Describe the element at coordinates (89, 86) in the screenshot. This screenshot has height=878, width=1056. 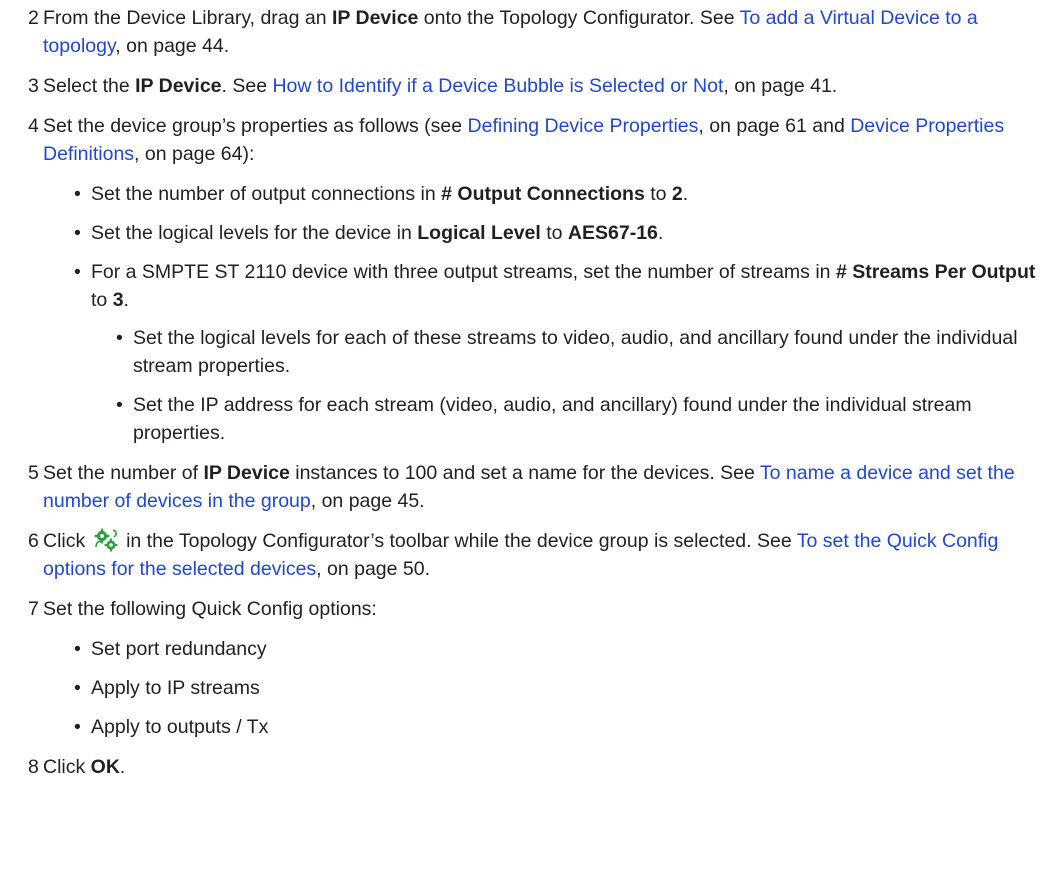
I see `step-text: Select the` at that location.